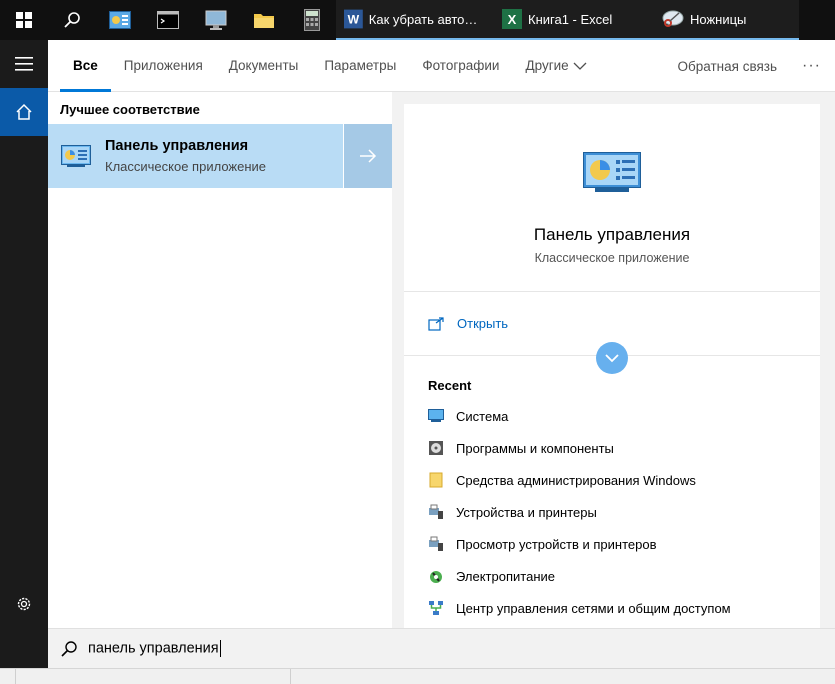  I want to click on tab-other: Другие, so click(555, 66).